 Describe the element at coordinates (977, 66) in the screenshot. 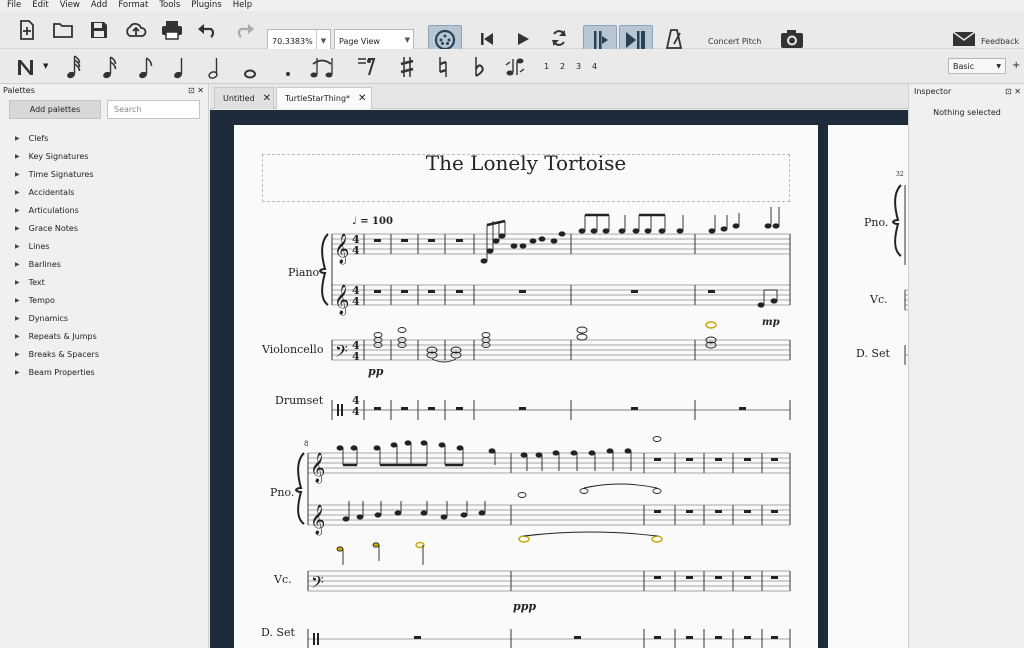

I see `workspace-select: Basic ▼` at that location.